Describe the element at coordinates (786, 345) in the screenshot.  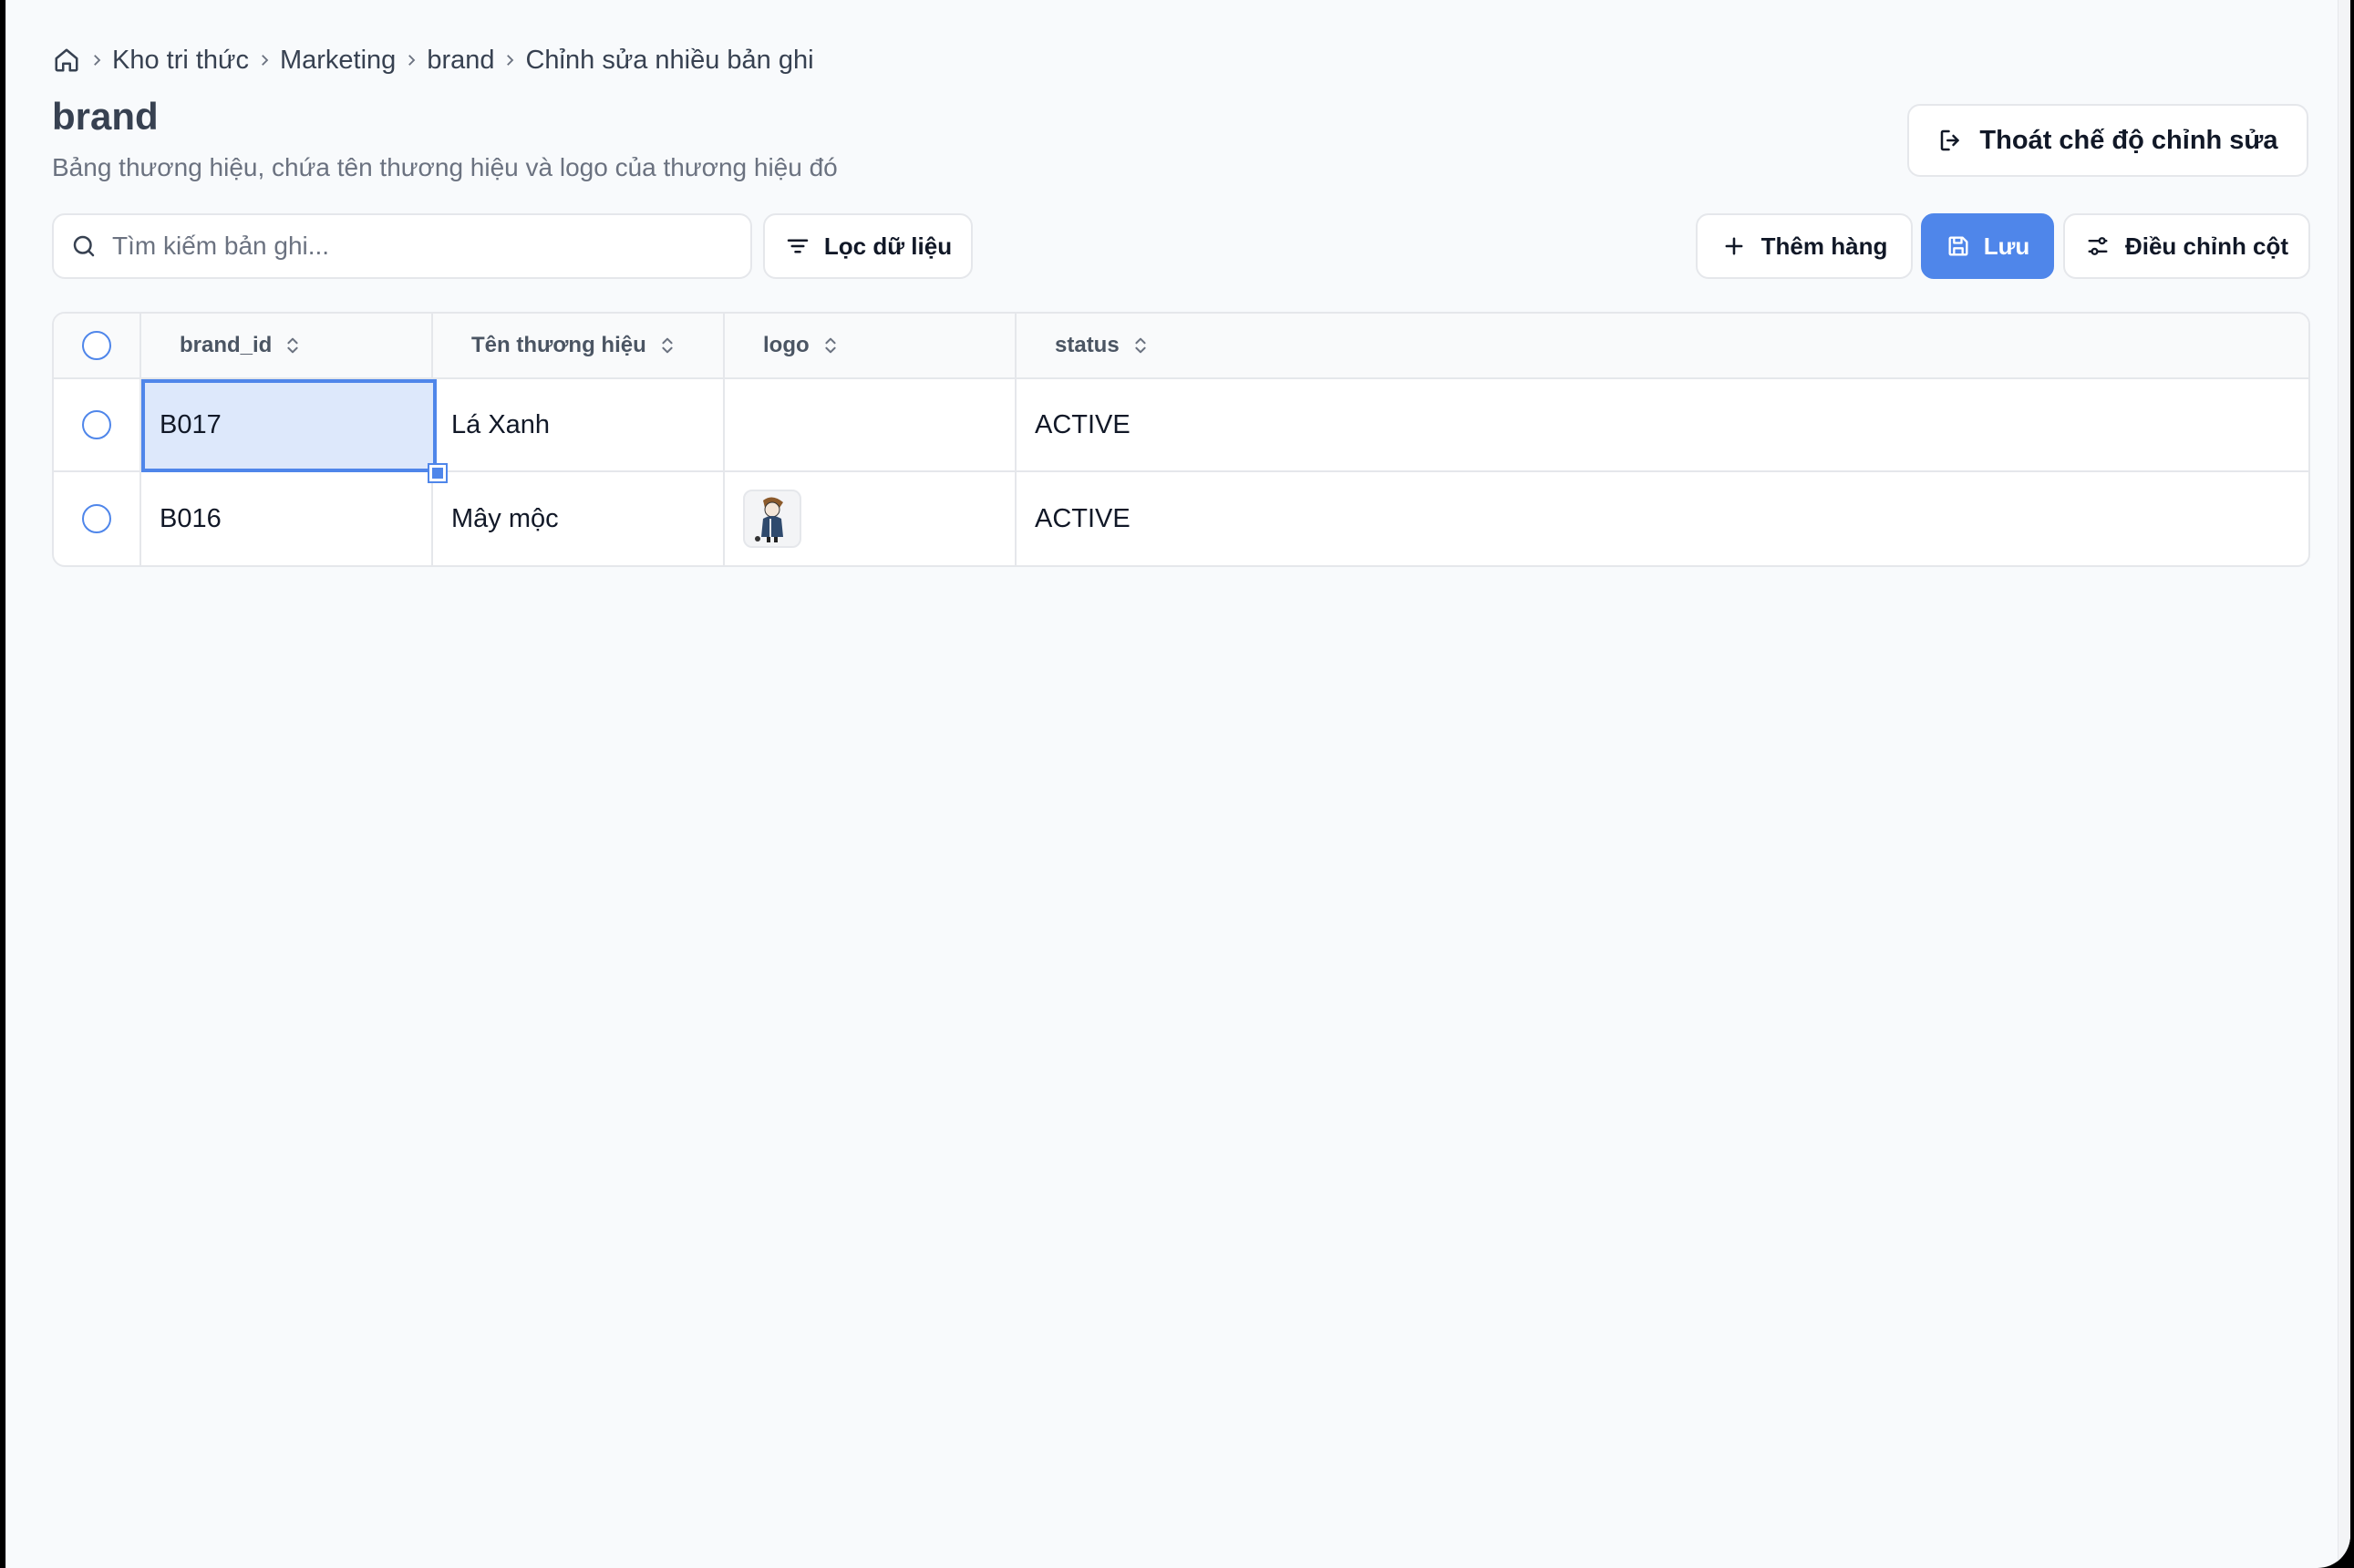
I see `column-header-label: logo` at that location.